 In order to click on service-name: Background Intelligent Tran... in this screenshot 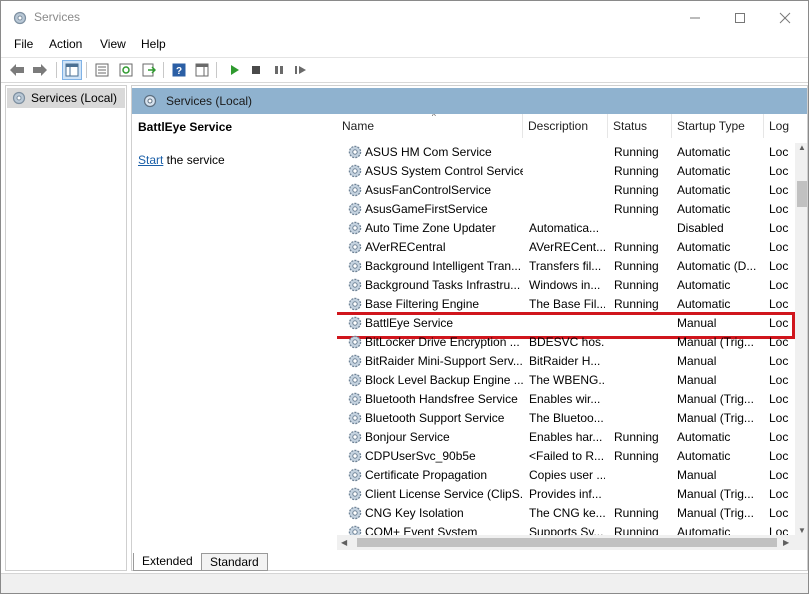, I will do `click(443, 266)`.